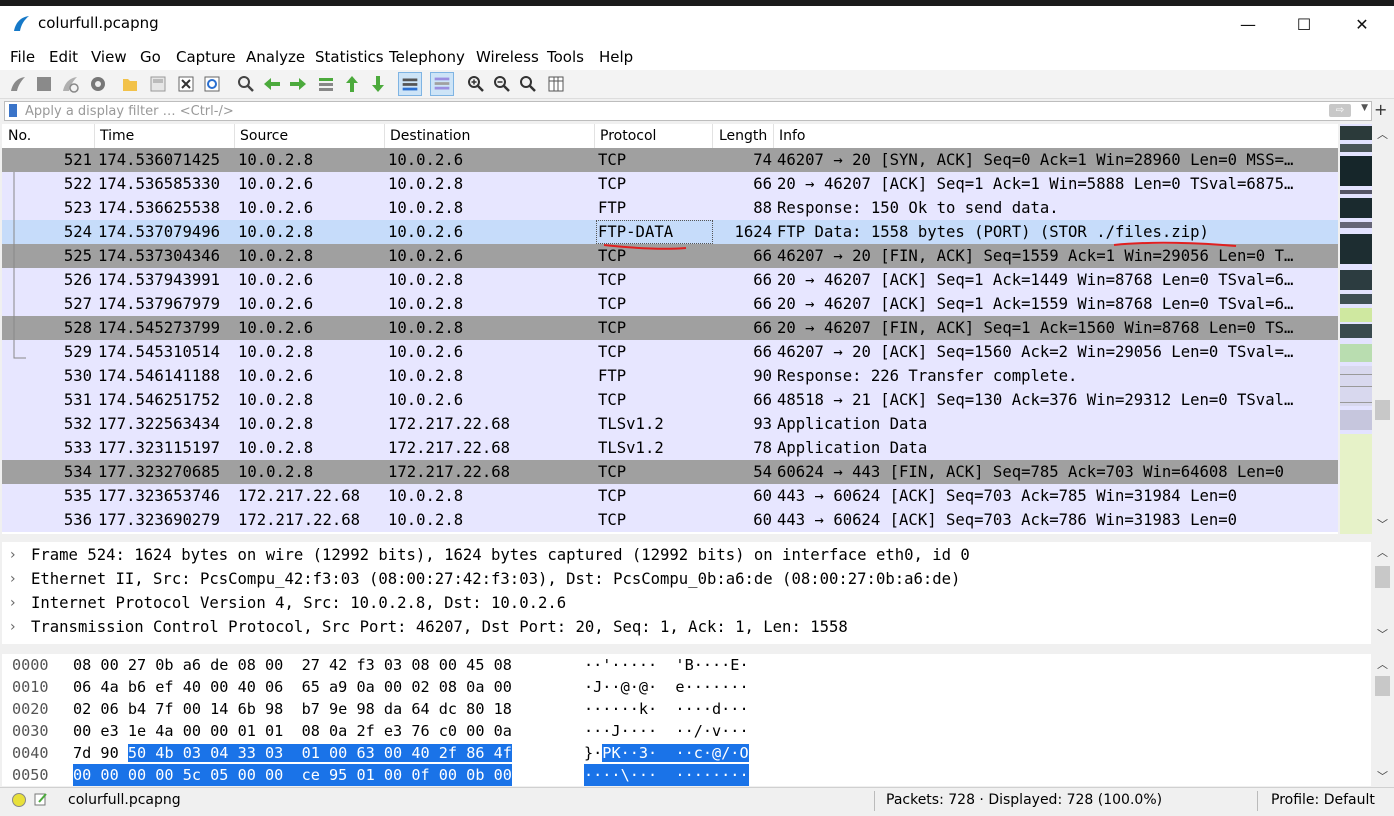 The width and height of the screenshot is (1394, 816). Describe the element at coordinates (1356, 329) in the screenshot. I see `packet-minimap` at that location.